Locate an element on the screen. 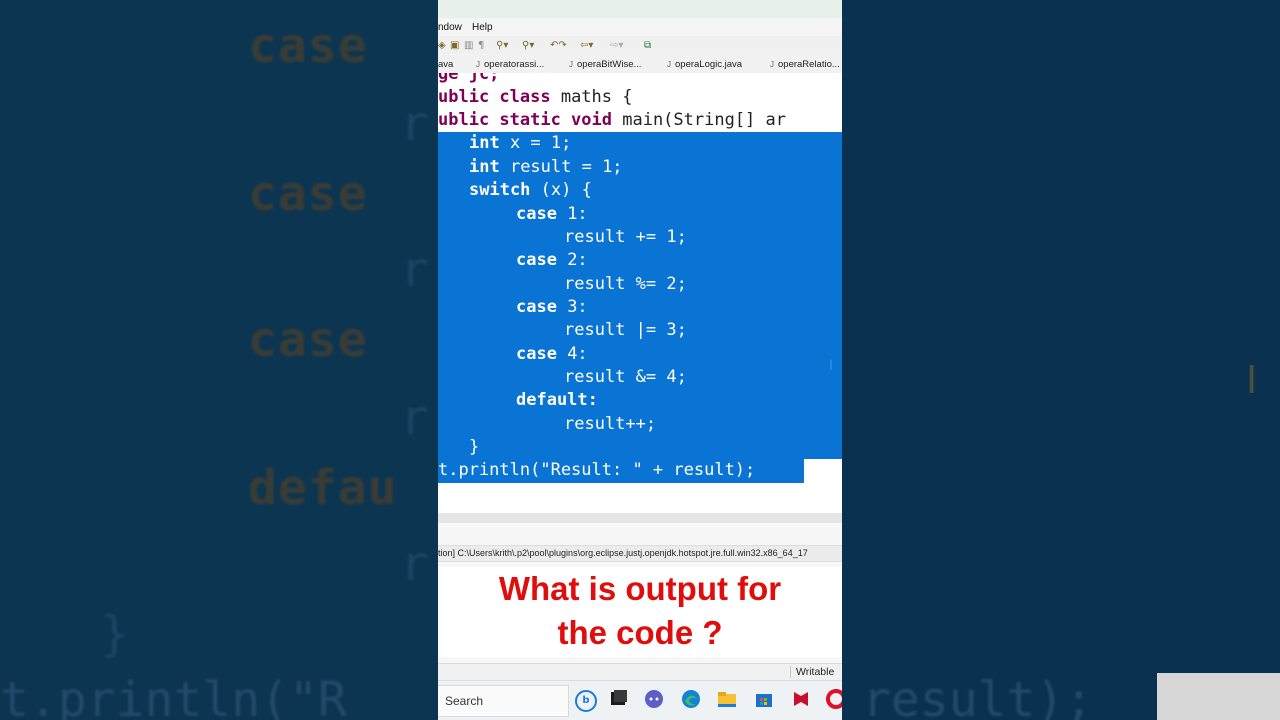 The height and width of the screenshot is (720, 1280). menu-window: ndow is located at coordinates (450, 27).